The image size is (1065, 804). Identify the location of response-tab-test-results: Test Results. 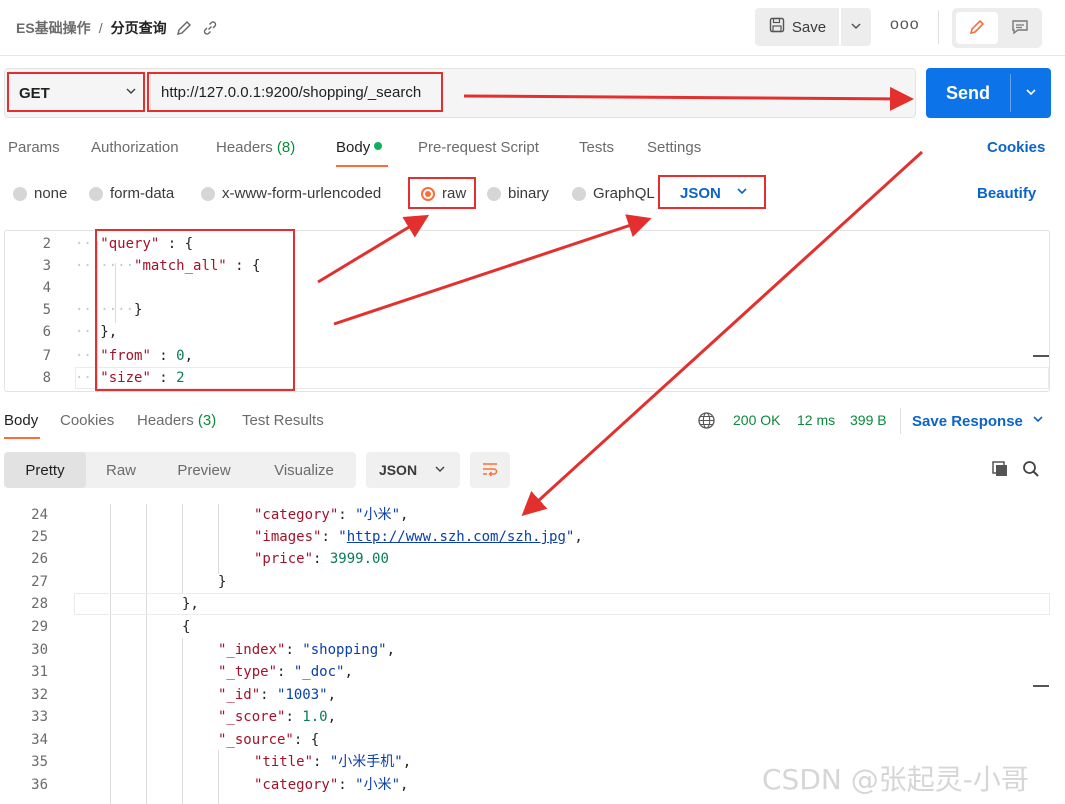
(283, 420).